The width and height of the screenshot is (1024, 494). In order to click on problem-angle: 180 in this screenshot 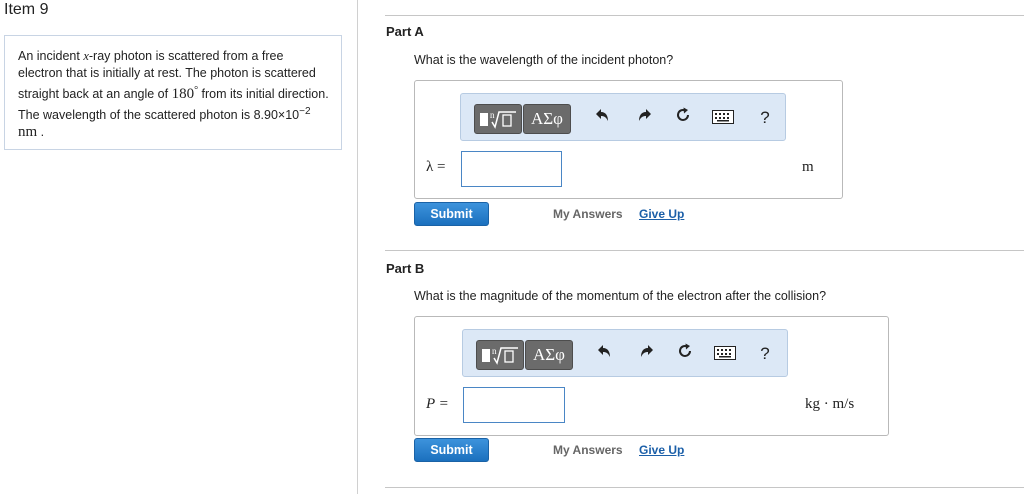, I will do `click(183, 94)`.